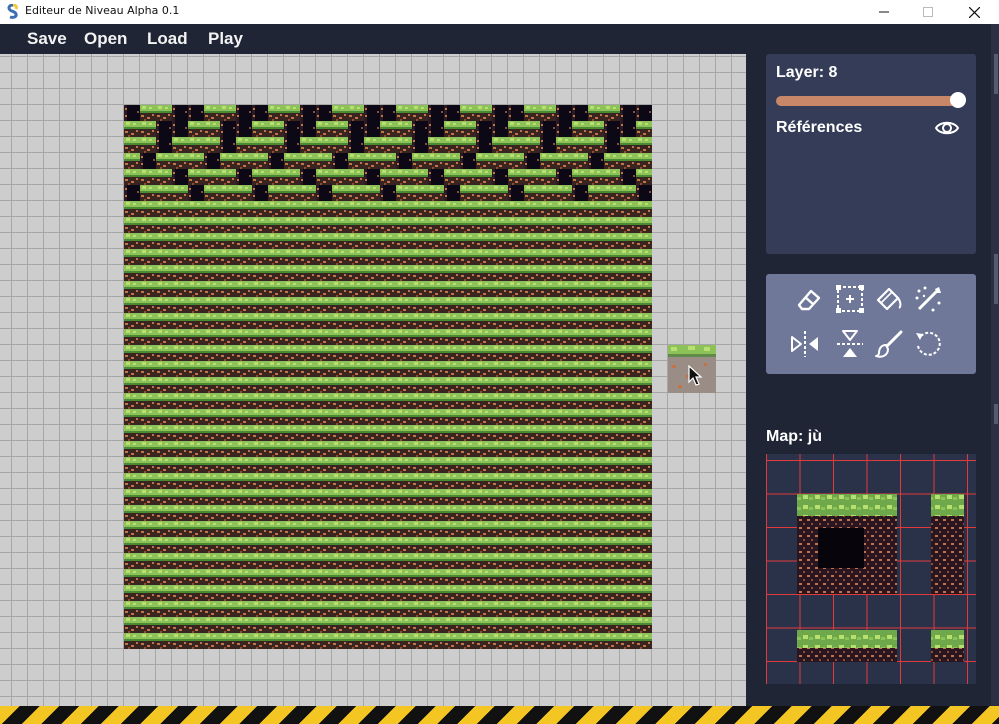 This screenshot has height=724, width=999. I want to click on hazard-stripe-bar, so click(499, 715).